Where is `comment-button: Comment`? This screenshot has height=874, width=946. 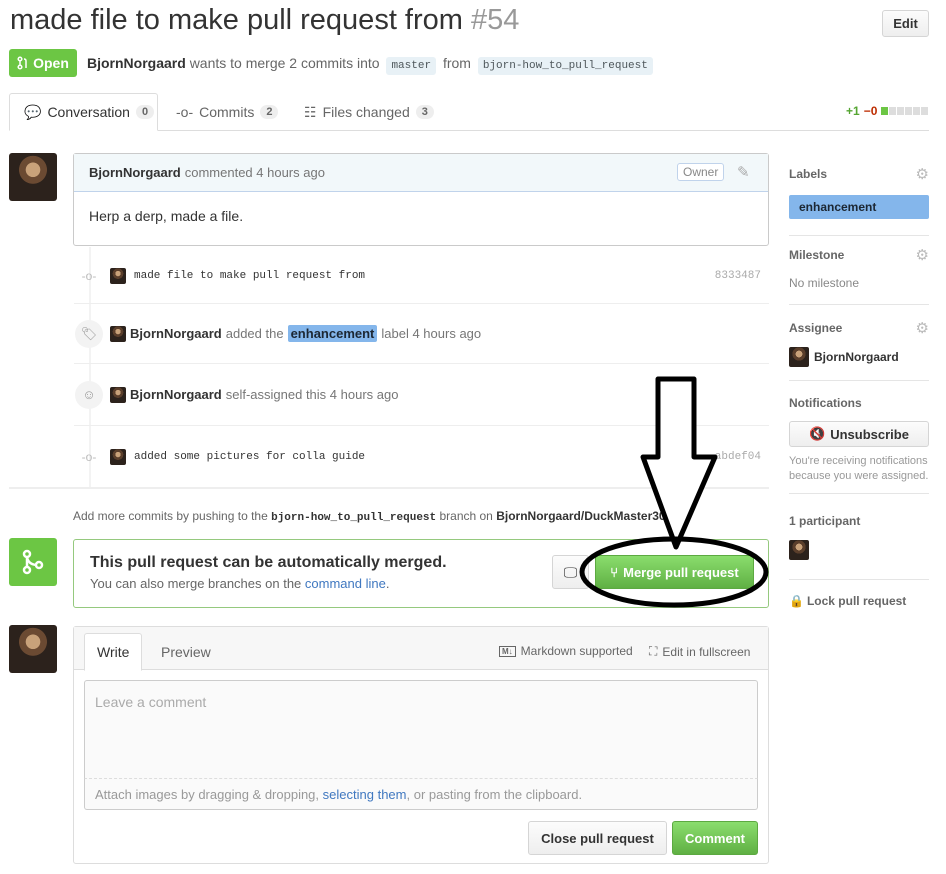
comment-button: Comment is located at coordinates (715, 838).